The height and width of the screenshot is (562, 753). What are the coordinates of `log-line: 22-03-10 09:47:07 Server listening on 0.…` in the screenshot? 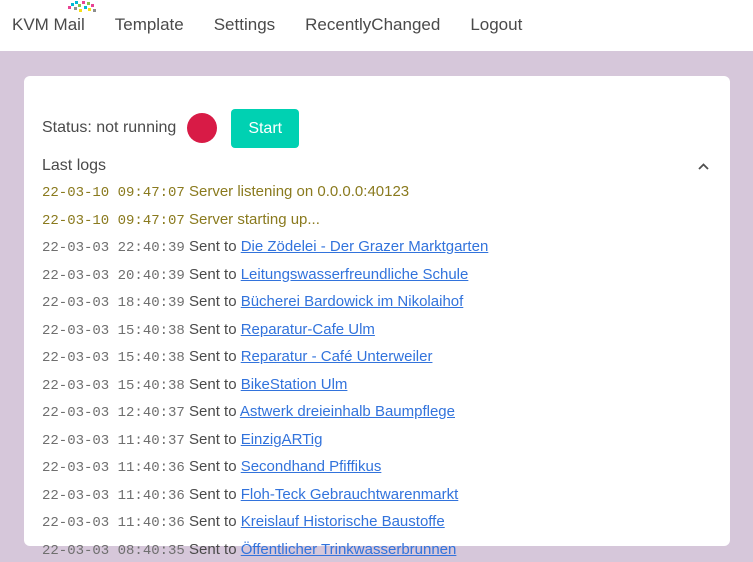 It's located at (380, 193).